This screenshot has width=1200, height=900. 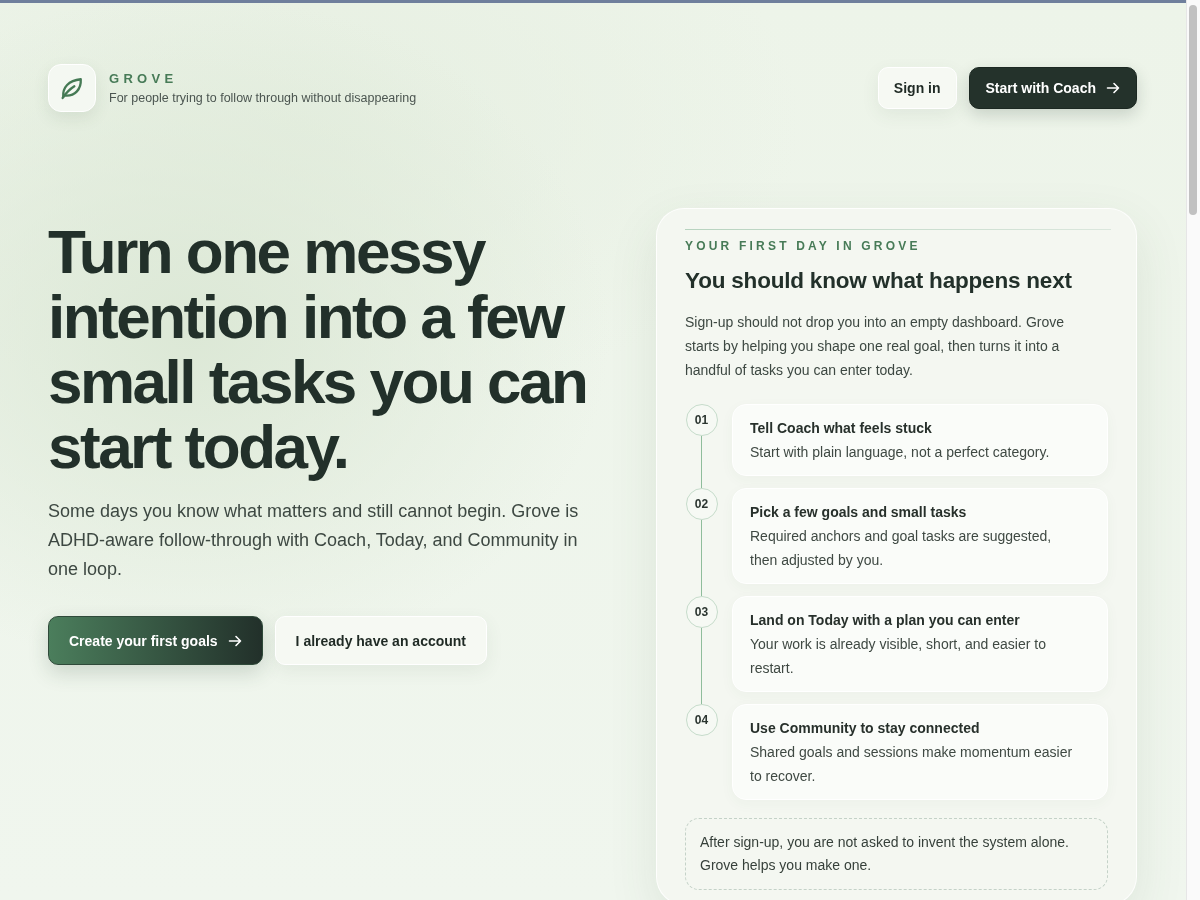 I want to click on brand-name: GROVE, so click(x=144, y=78).